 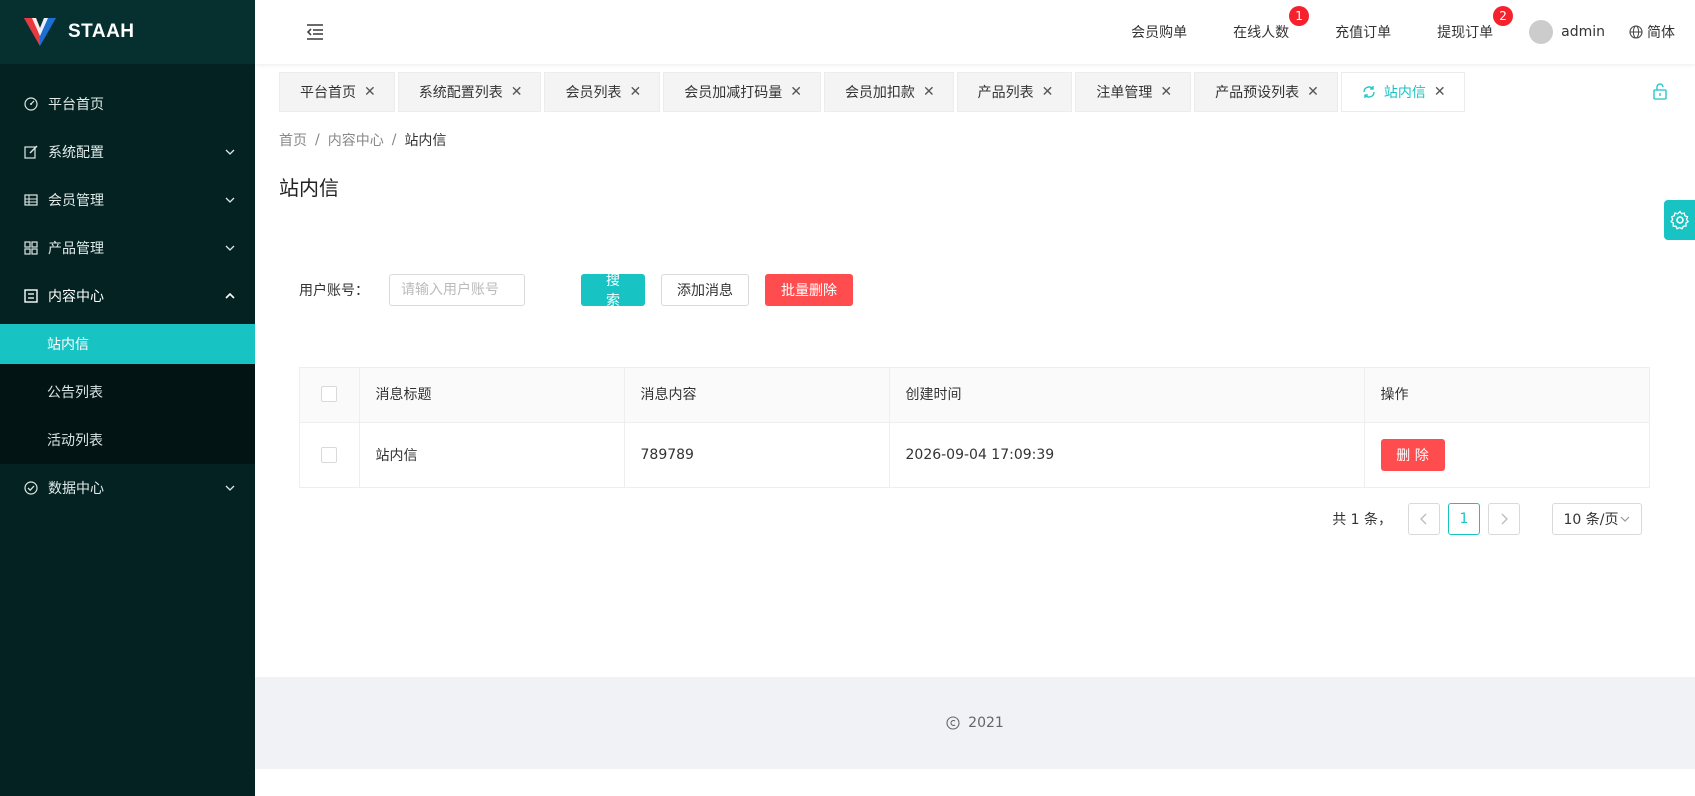 I want to click on sidebar-item-label: 系统配置, so click(x=76, y=153).